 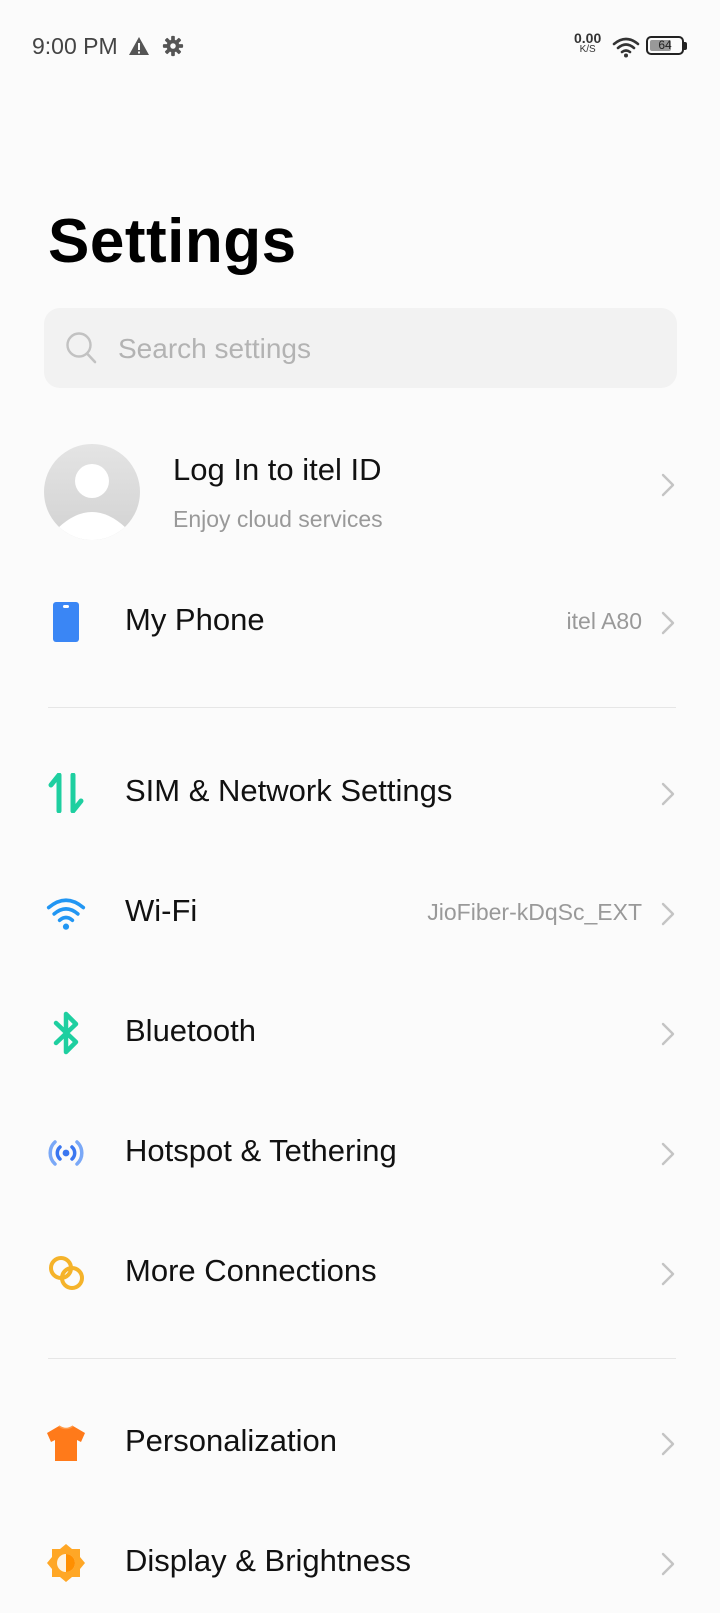 I want to click on network-speed: 0.00 K/S, so click(x=587, y=43).